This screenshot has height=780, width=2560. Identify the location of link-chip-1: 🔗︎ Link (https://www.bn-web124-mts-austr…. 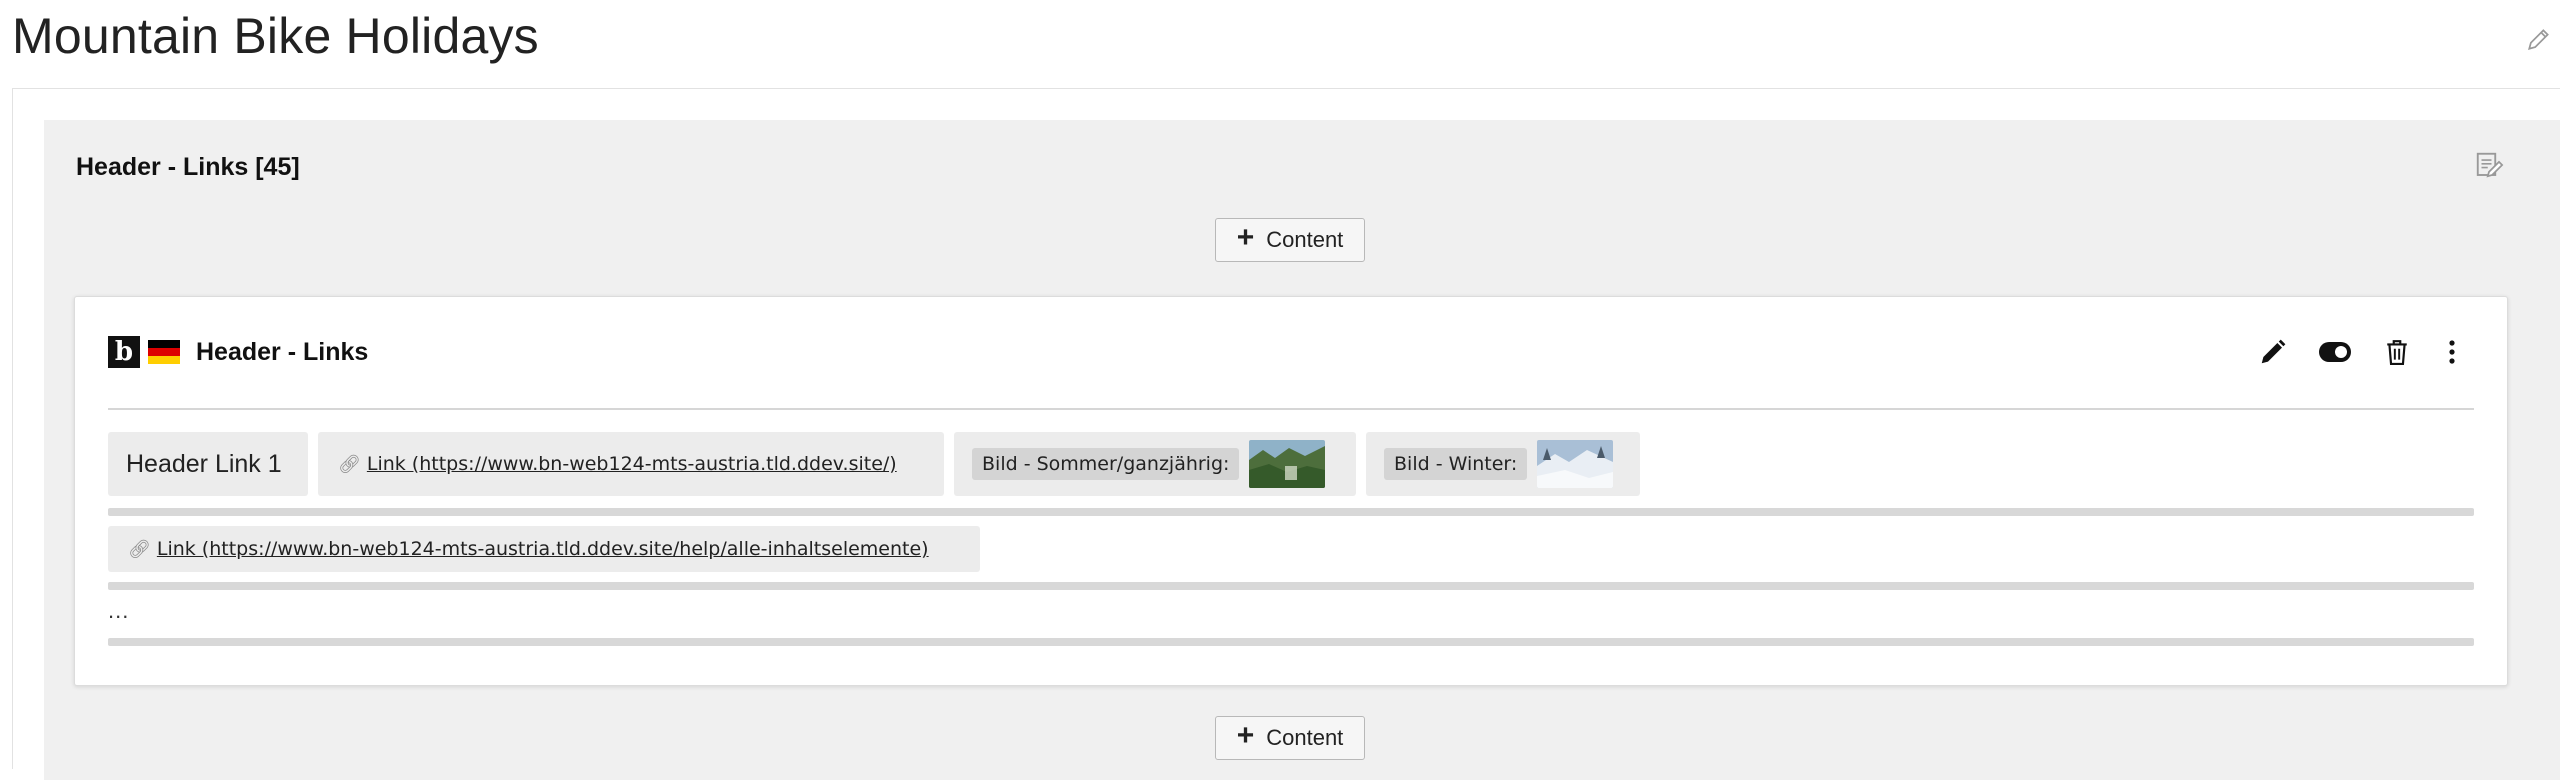
(631, 464).